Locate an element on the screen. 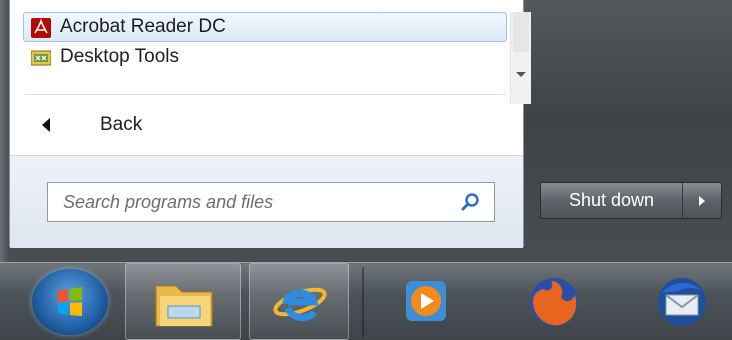 Image resolution: width=732 pixels, height=340 pixels. taskbar-internet-explorer is located at coordinates (299, 301).